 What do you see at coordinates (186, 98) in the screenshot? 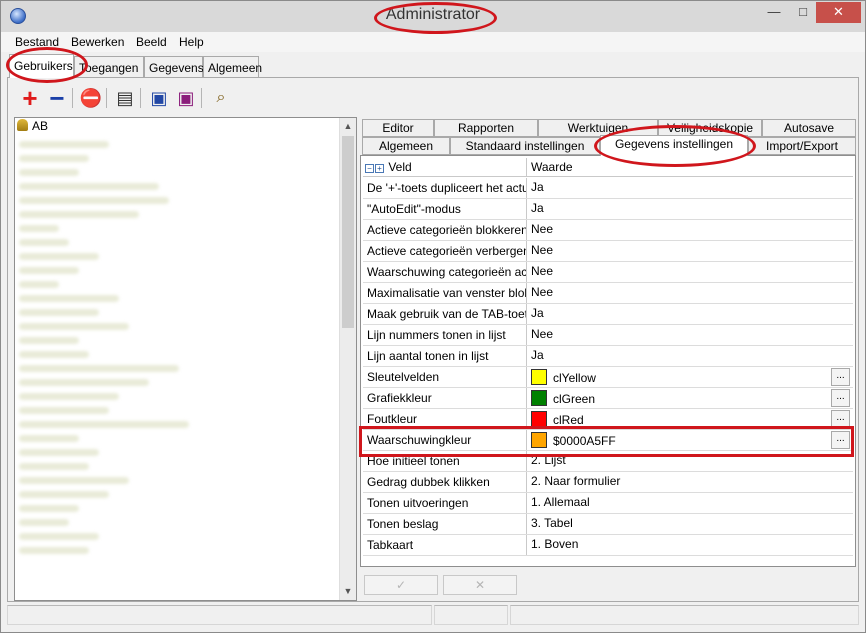
I see `save-as-icon: ▣` at bounding box center [186, 98].